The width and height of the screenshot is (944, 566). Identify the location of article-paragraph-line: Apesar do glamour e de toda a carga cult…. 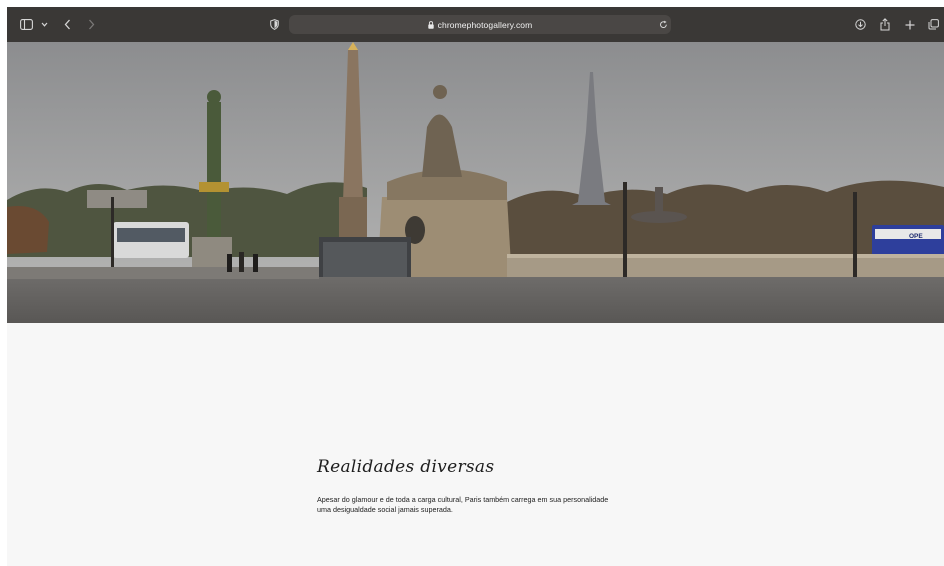
(463, 499).